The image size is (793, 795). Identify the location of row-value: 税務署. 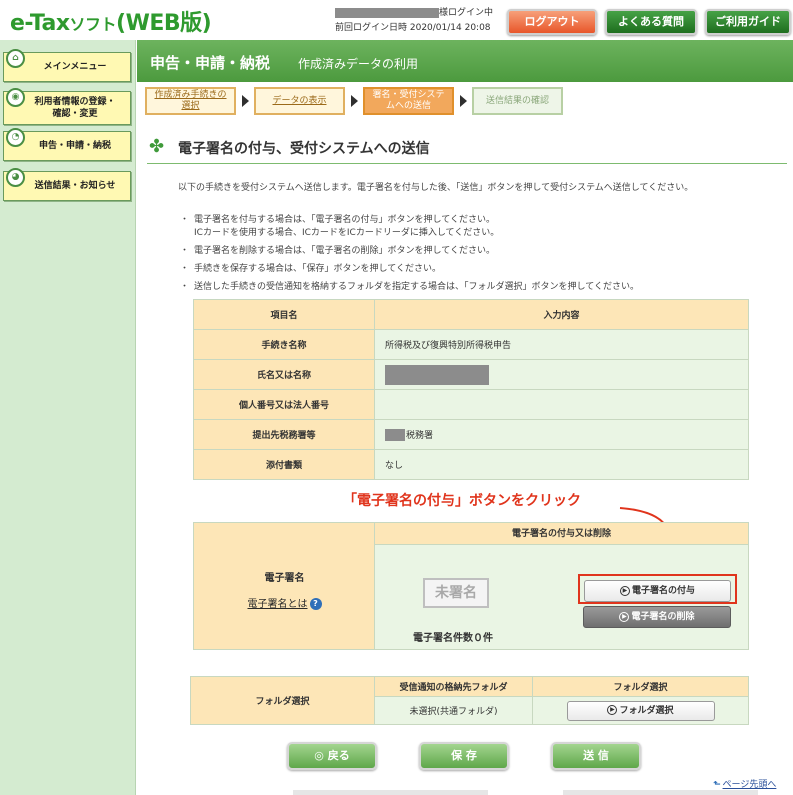
(561, 434).